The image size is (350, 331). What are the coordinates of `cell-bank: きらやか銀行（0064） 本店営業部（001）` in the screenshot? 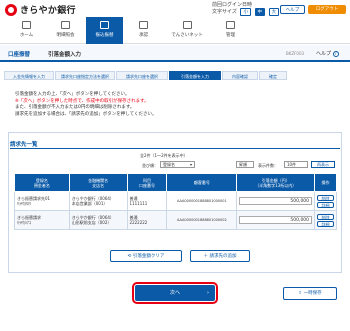 It's located at (98, 201).